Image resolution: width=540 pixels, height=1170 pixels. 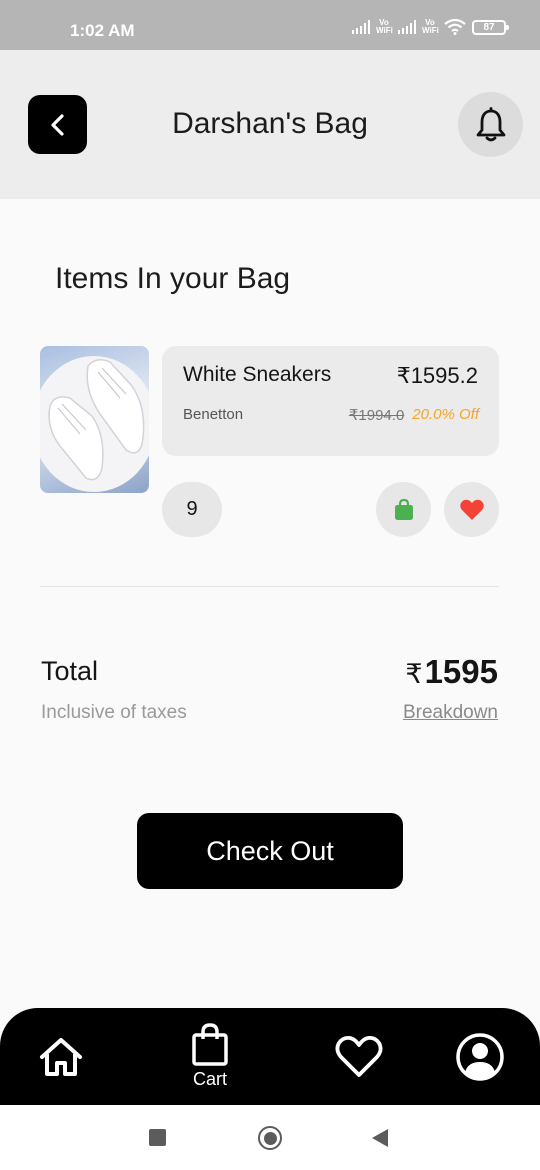 I want to click on home-icon, so click(x=61, y=1056).